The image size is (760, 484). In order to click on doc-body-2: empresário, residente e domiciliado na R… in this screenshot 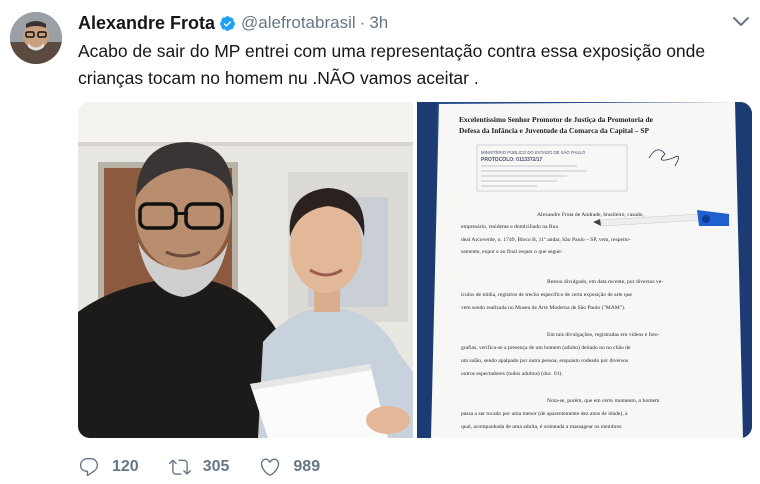, I will do `click(509, 227)`.